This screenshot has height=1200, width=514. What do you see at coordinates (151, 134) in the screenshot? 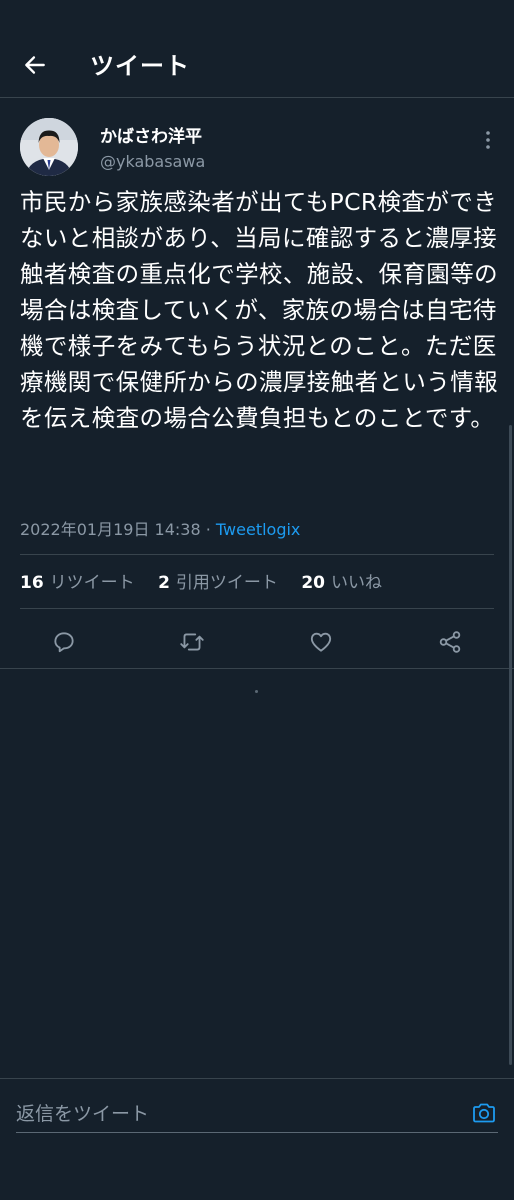
I see `author-name: かばさわ洋平` at bounding box center [151, 134].